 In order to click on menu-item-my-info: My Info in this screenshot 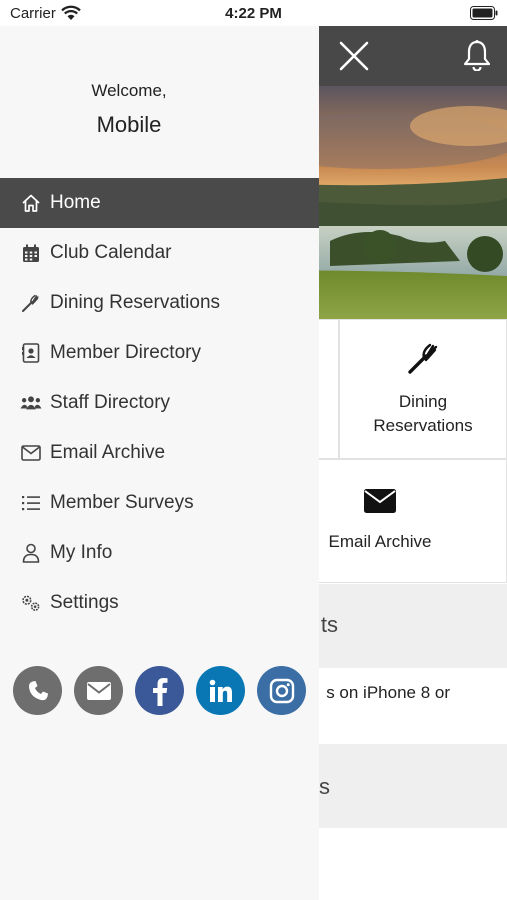, I will do `click(159, 553)`.